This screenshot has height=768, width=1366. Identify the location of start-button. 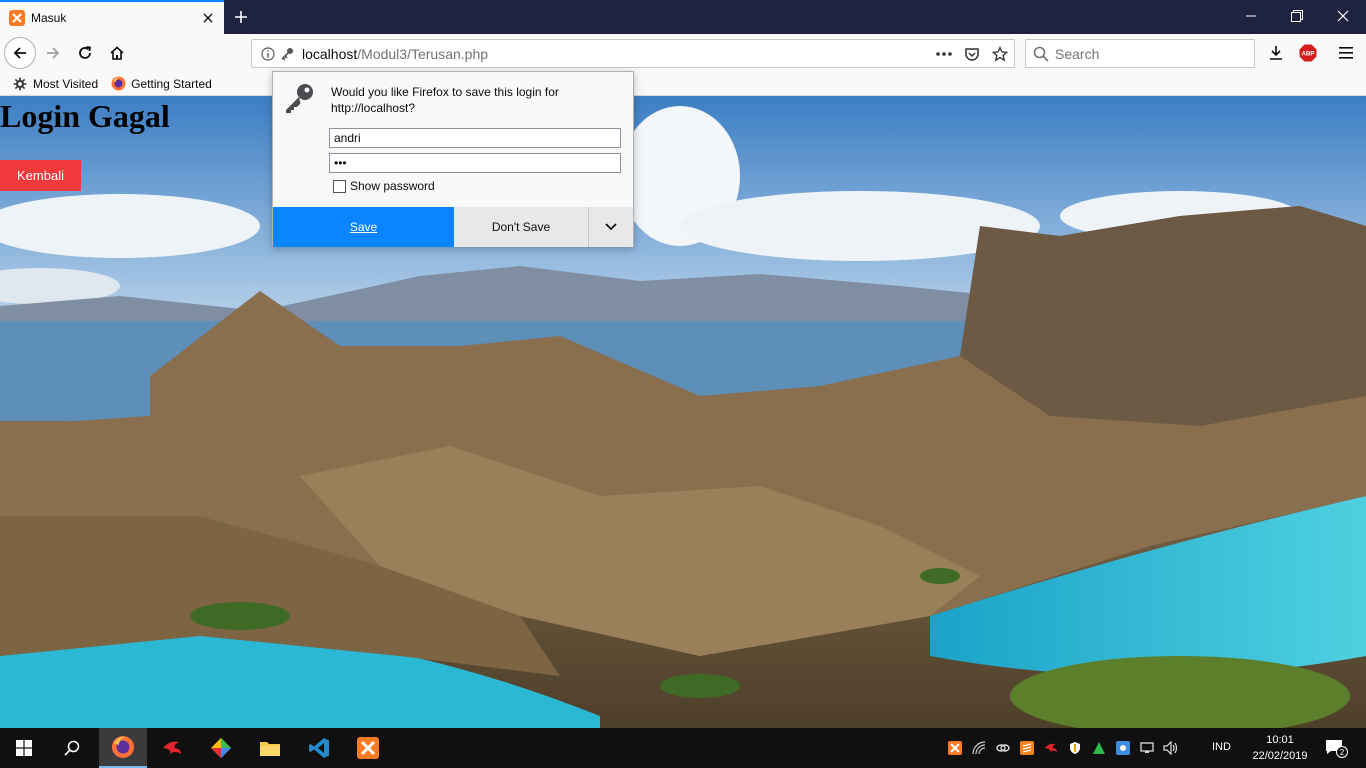
(24, 748).